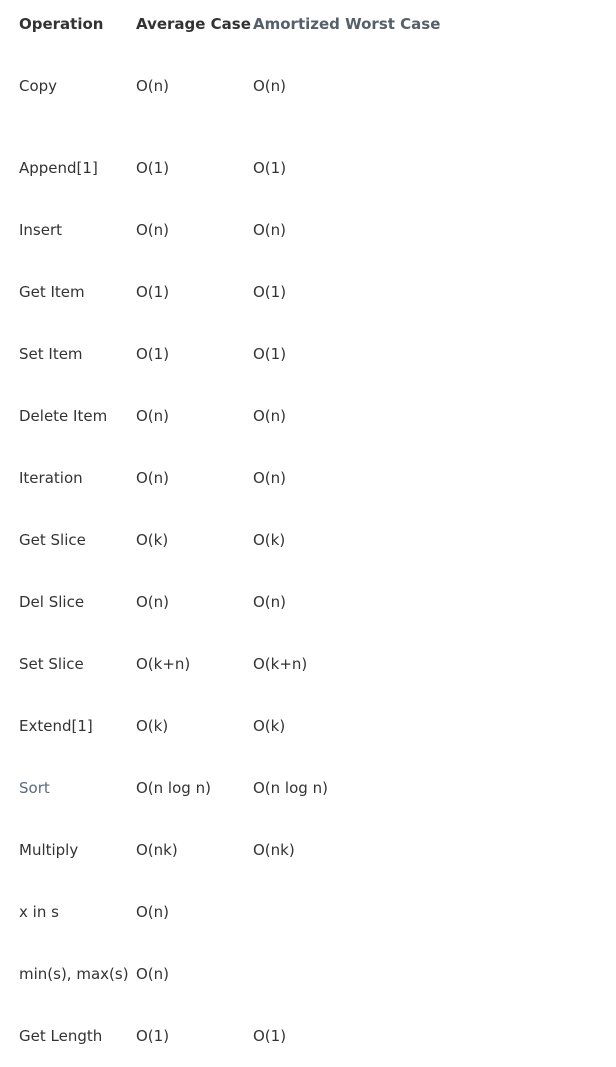 The height and width of the screenshot is (1067, 616). I want to click on operation-cell: Set Item, so click(51, 354).